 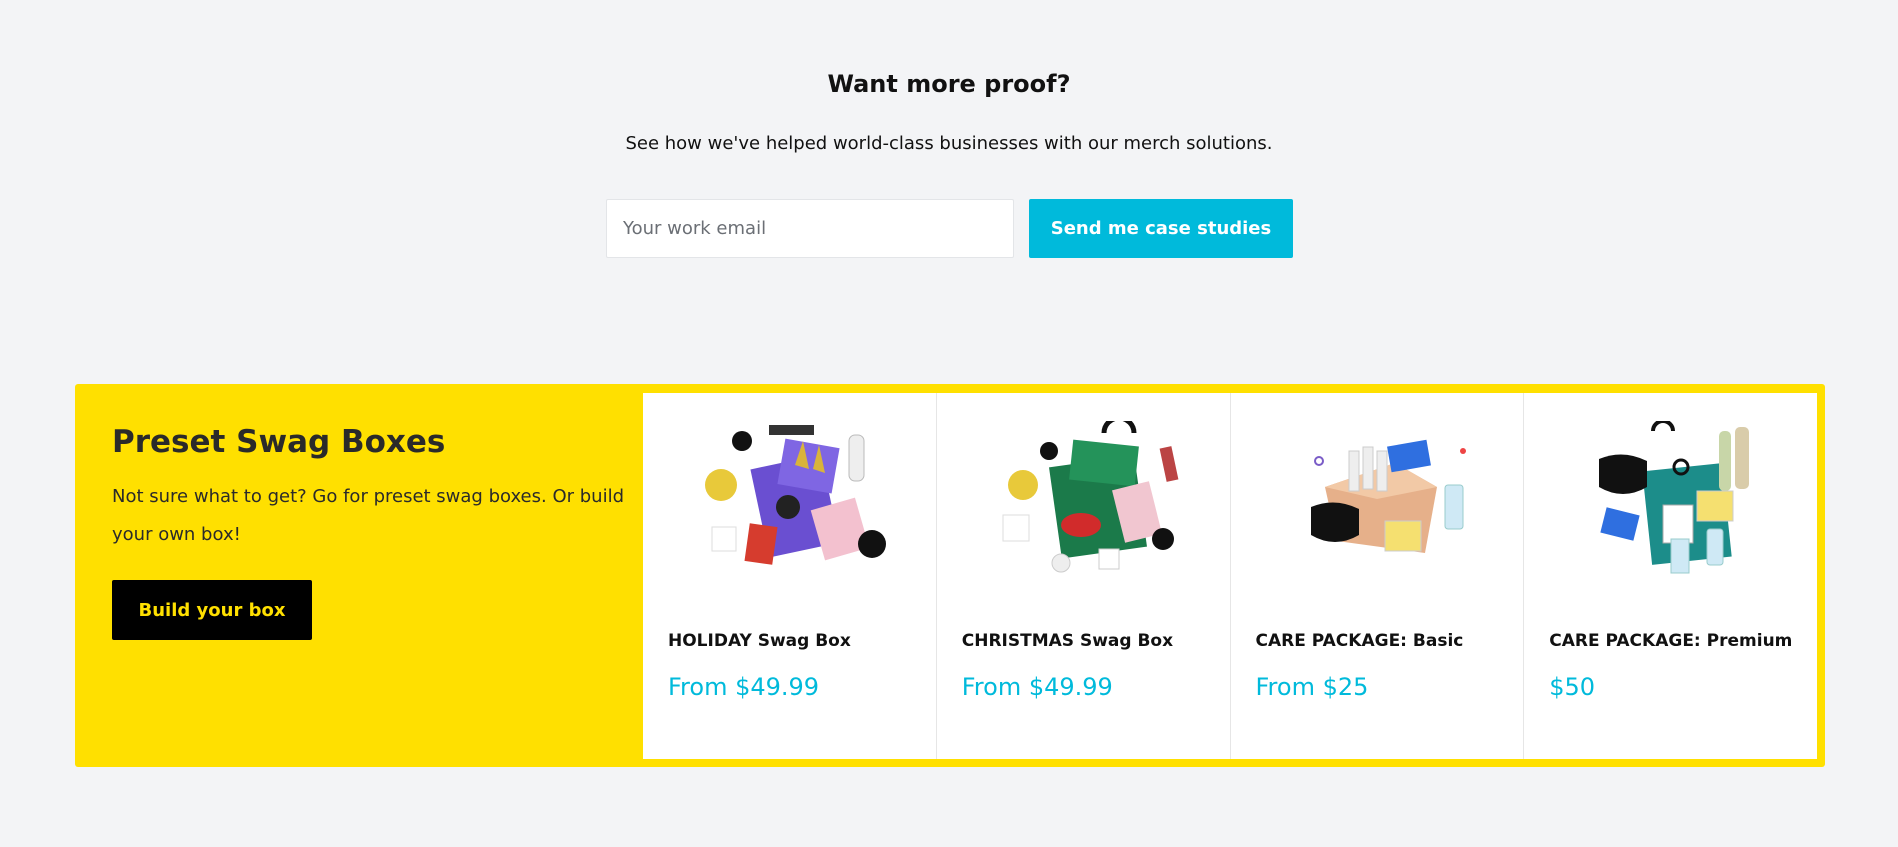 What do you see at coordinates (1067, 641) in the screenshot?
I see `product-name: CHRISTMAS Swag Box` at bounding box center [1067, 641].